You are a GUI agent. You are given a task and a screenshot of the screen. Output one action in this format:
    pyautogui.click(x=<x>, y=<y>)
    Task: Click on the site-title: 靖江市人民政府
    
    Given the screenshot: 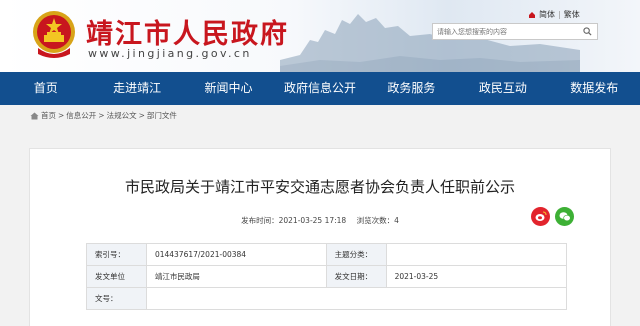 What is the action you would take?
    pyautogui.click(x=187, y=31)
    